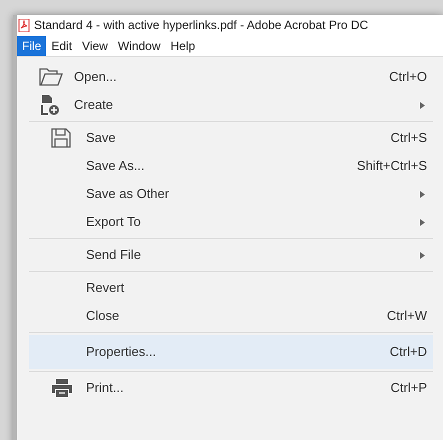  Describe the element at coordinates (95, 46) in the screenshot. I see `menu-bar-item: View` at that location.